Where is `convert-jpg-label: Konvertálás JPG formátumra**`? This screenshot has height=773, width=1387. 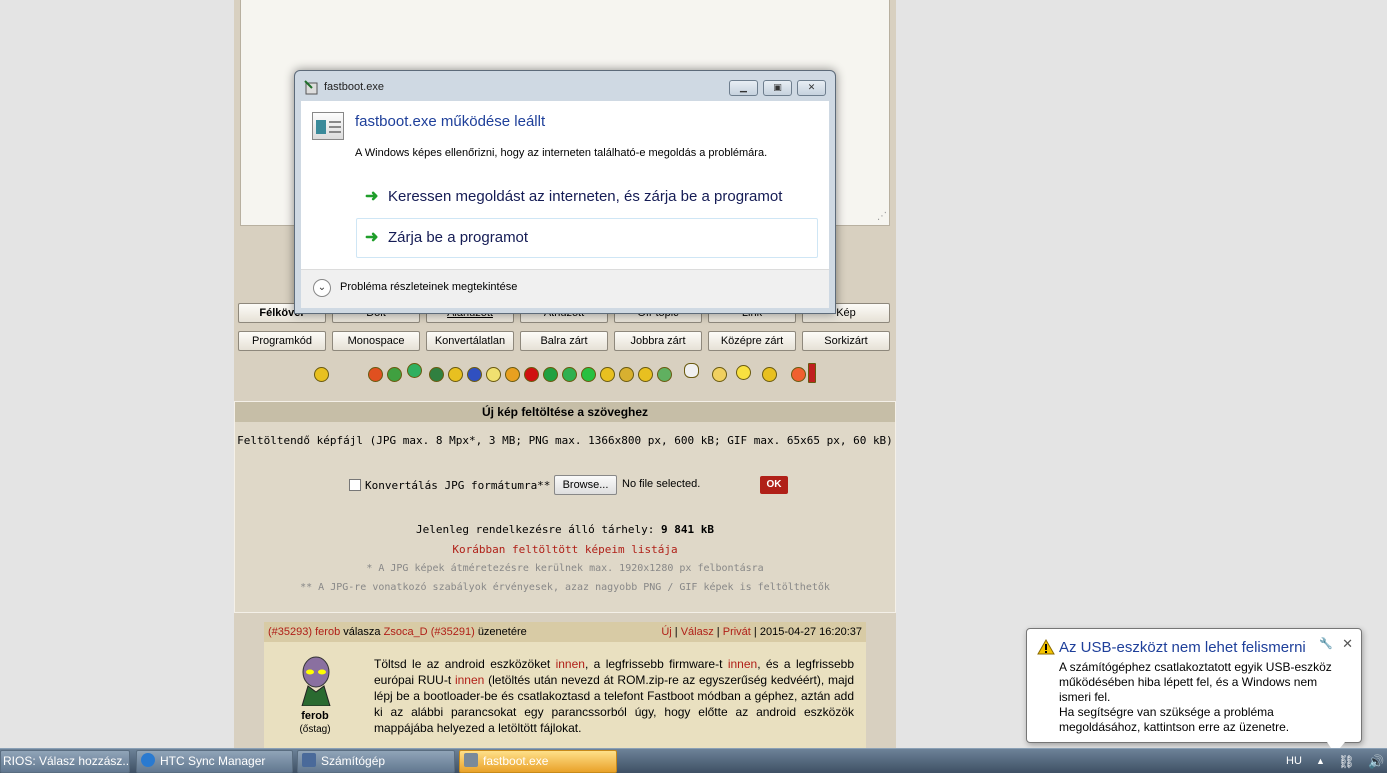
convert-jpg-label: Konvertálás JPG formátumra** is located at coordinates (458, 485).